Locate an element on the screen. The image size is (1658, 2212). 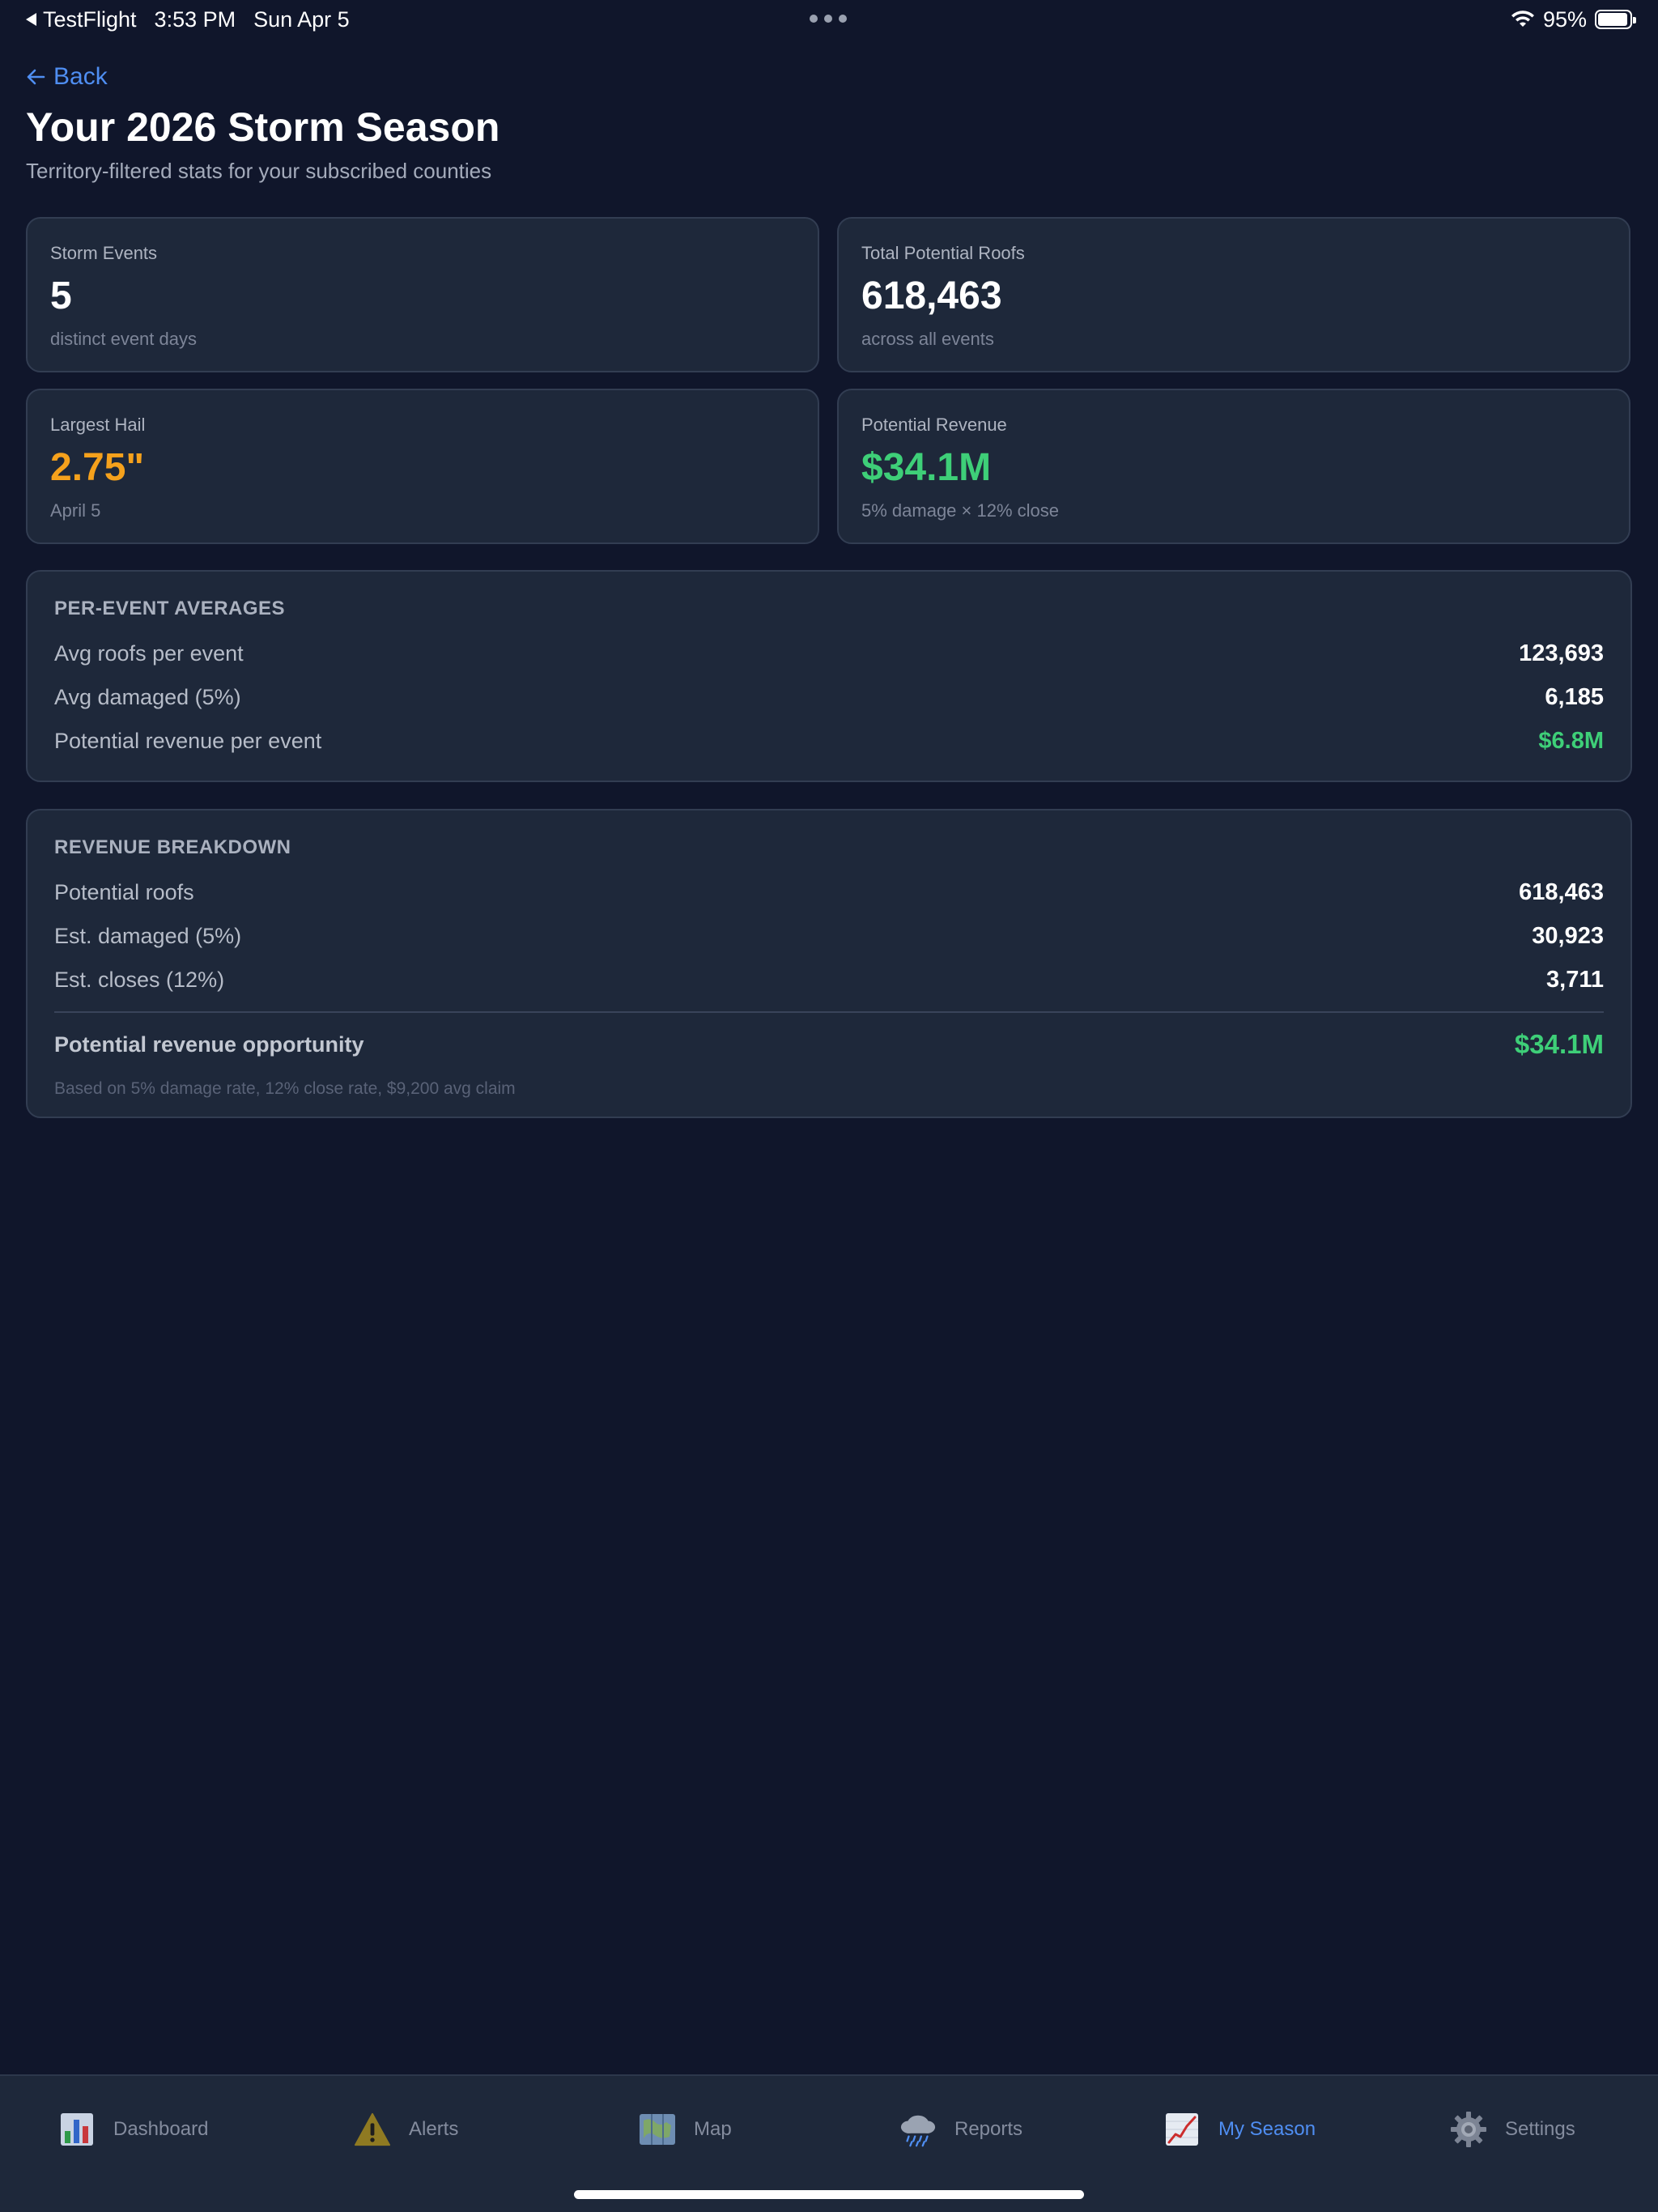
total-label: Potential revenue opportunity is located at coordinates (209, 1045).